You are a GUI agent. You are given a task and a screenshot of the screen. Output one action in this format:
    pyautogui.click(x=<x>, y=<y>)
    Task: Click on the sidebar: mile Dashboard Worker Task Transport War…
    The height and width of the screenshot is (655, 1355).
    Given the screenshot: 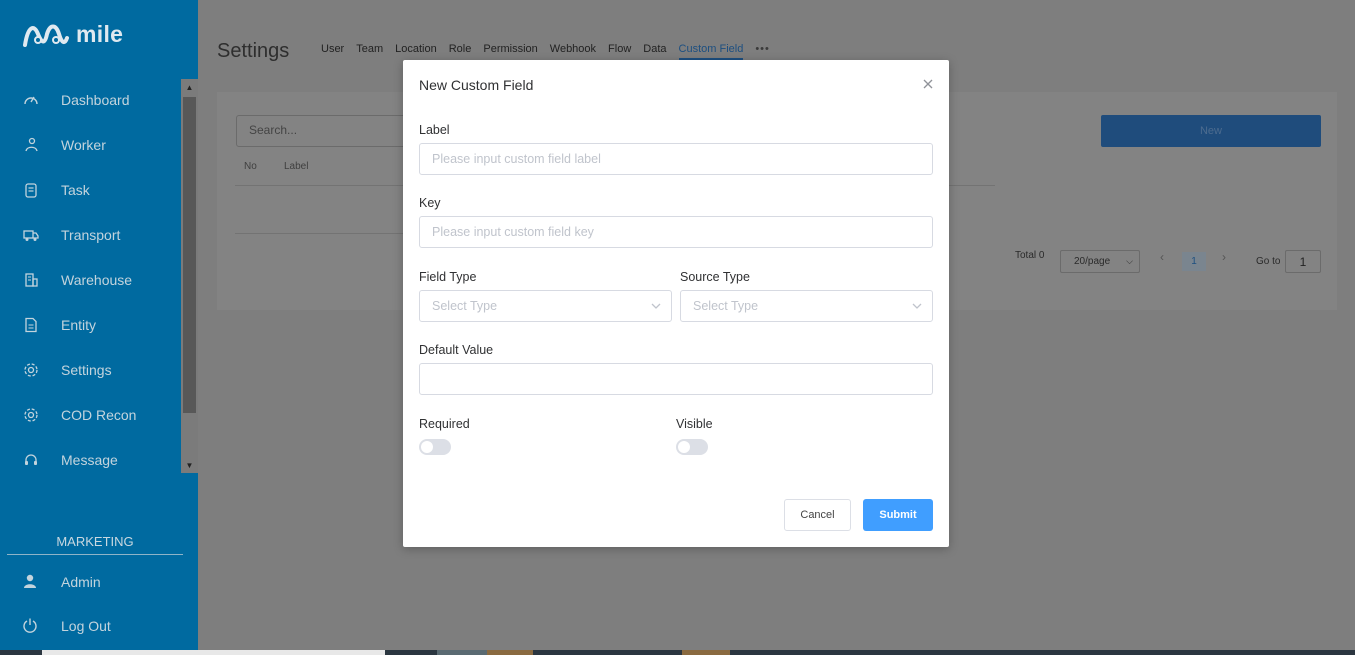 What is the action you would take?
    pyautogui.click(x=99, y=327)
    